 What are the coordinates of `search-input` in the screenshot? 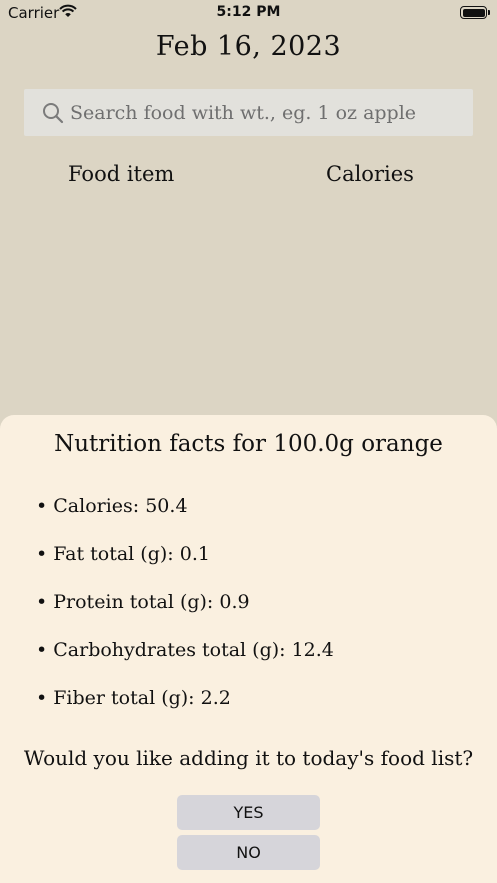 It's located at (267, 112).